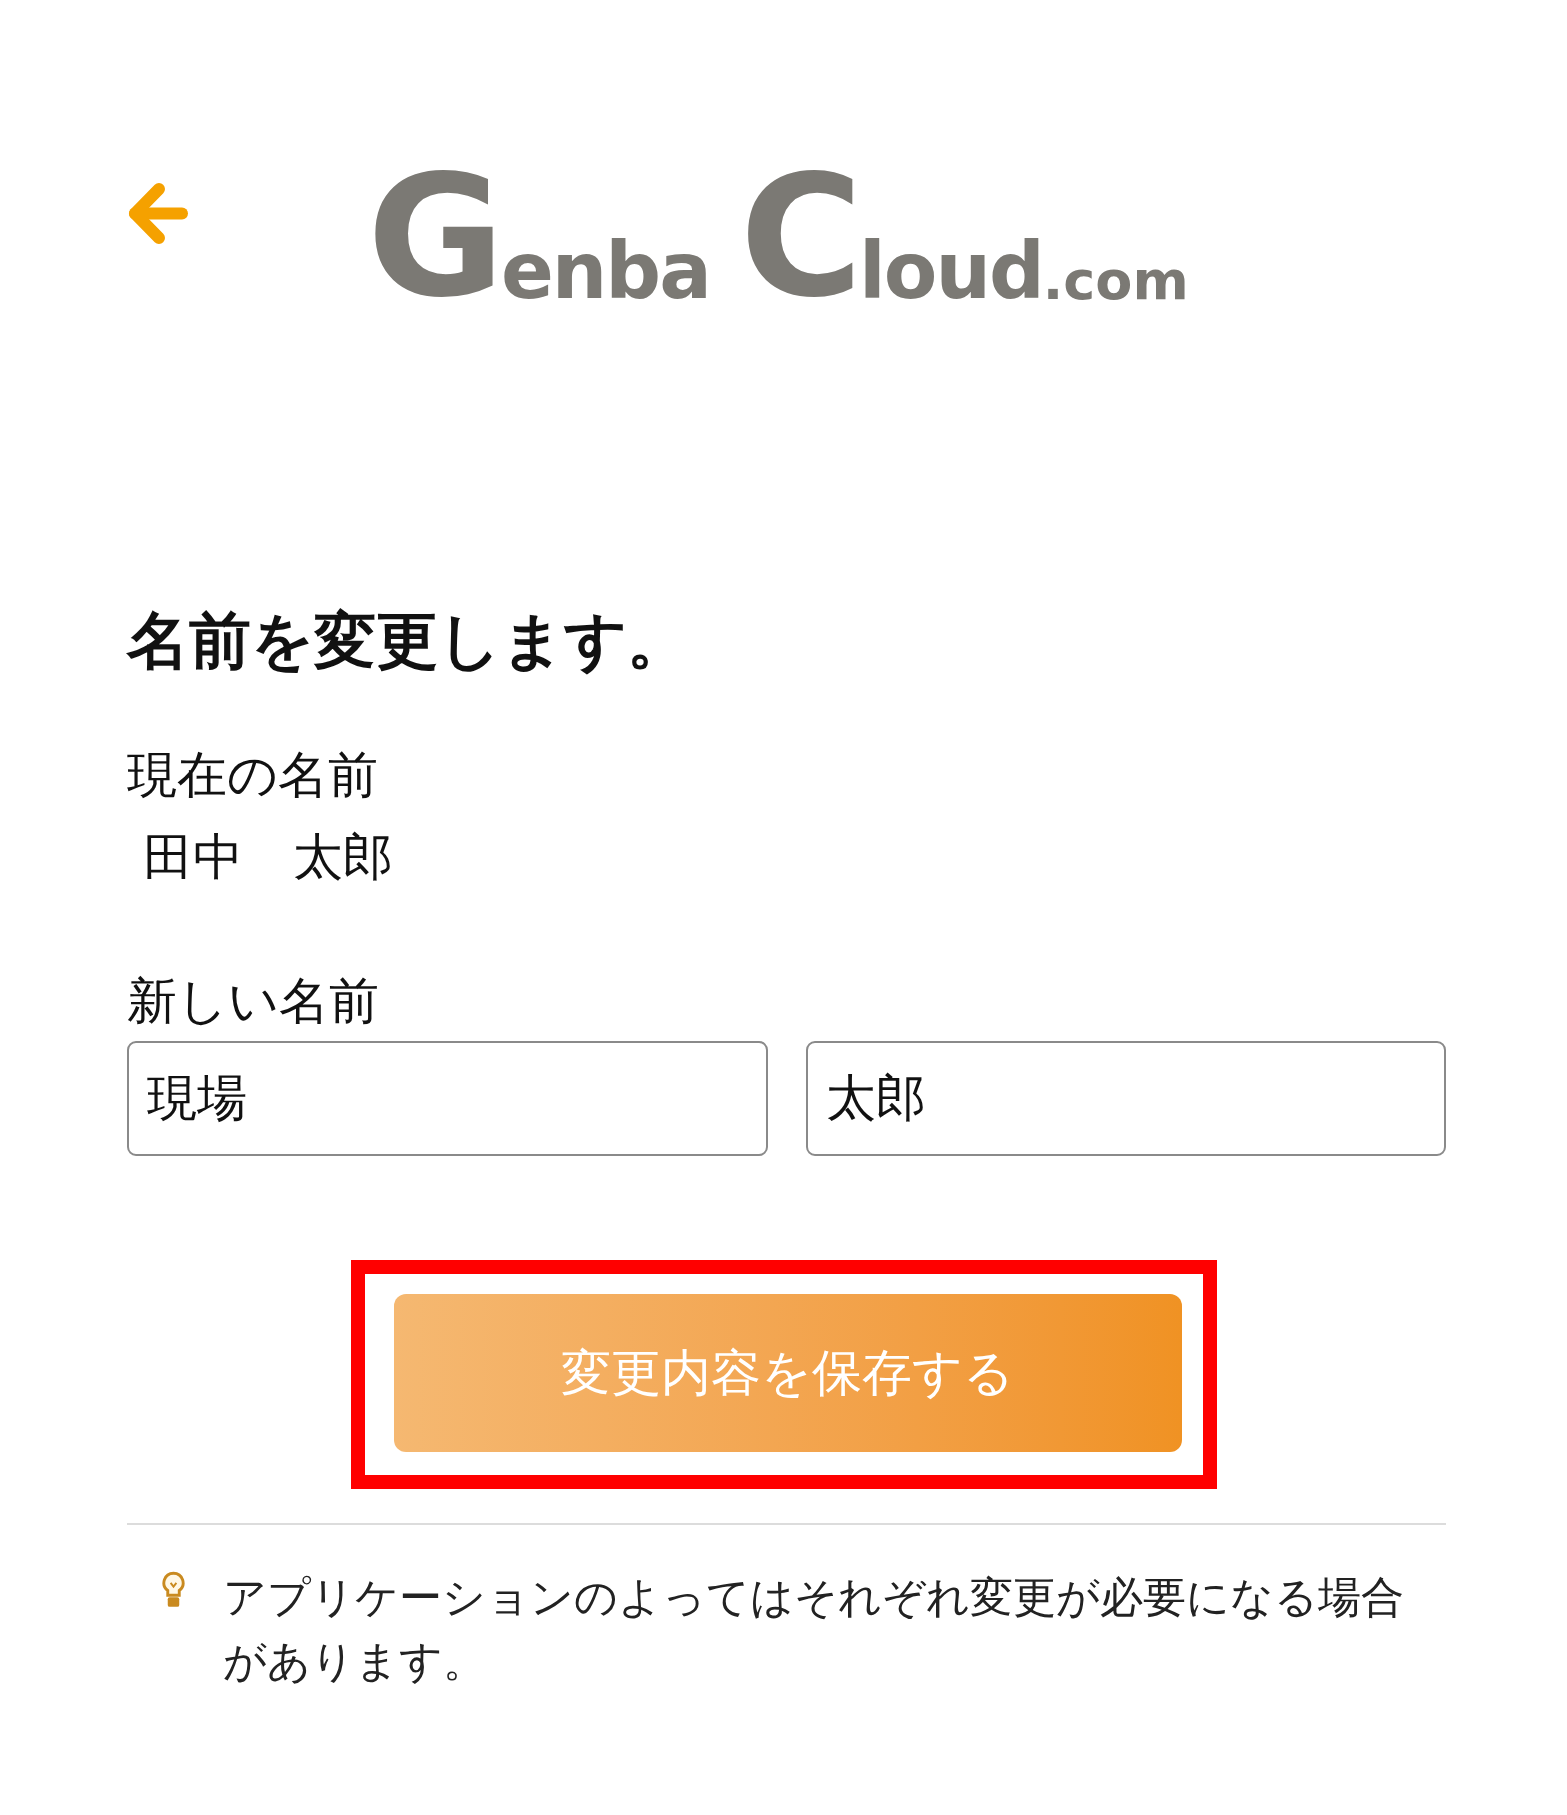  Describe the element at coordinates (408, 641) in the screenshot. I see `page-title: 名前を変更します。` at that location.